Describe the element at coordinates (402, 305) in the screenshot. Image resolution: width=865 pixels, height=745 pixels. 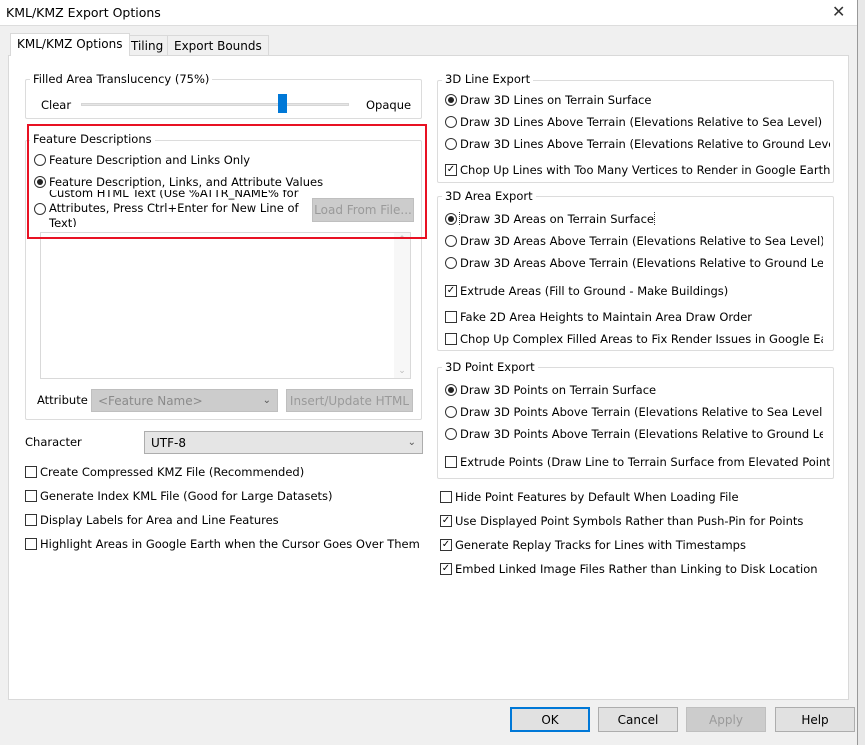
I see `scrollbar: ⌃ ⌄` at that location.